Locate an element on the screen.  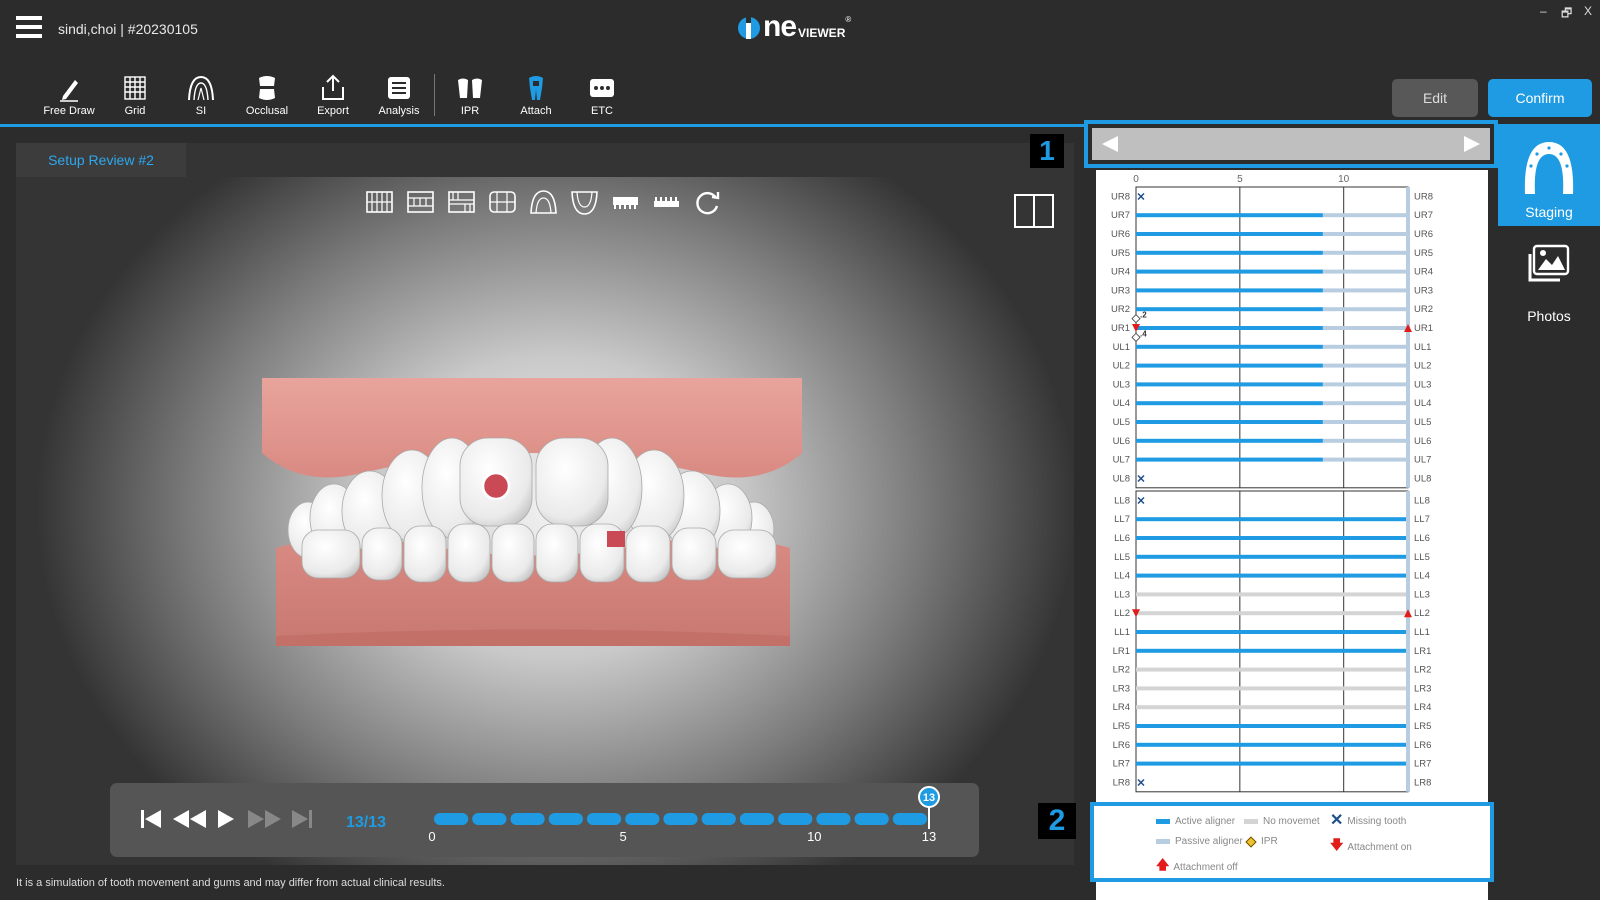
ipr-tool: IPR is located at coordinates (470, 97).